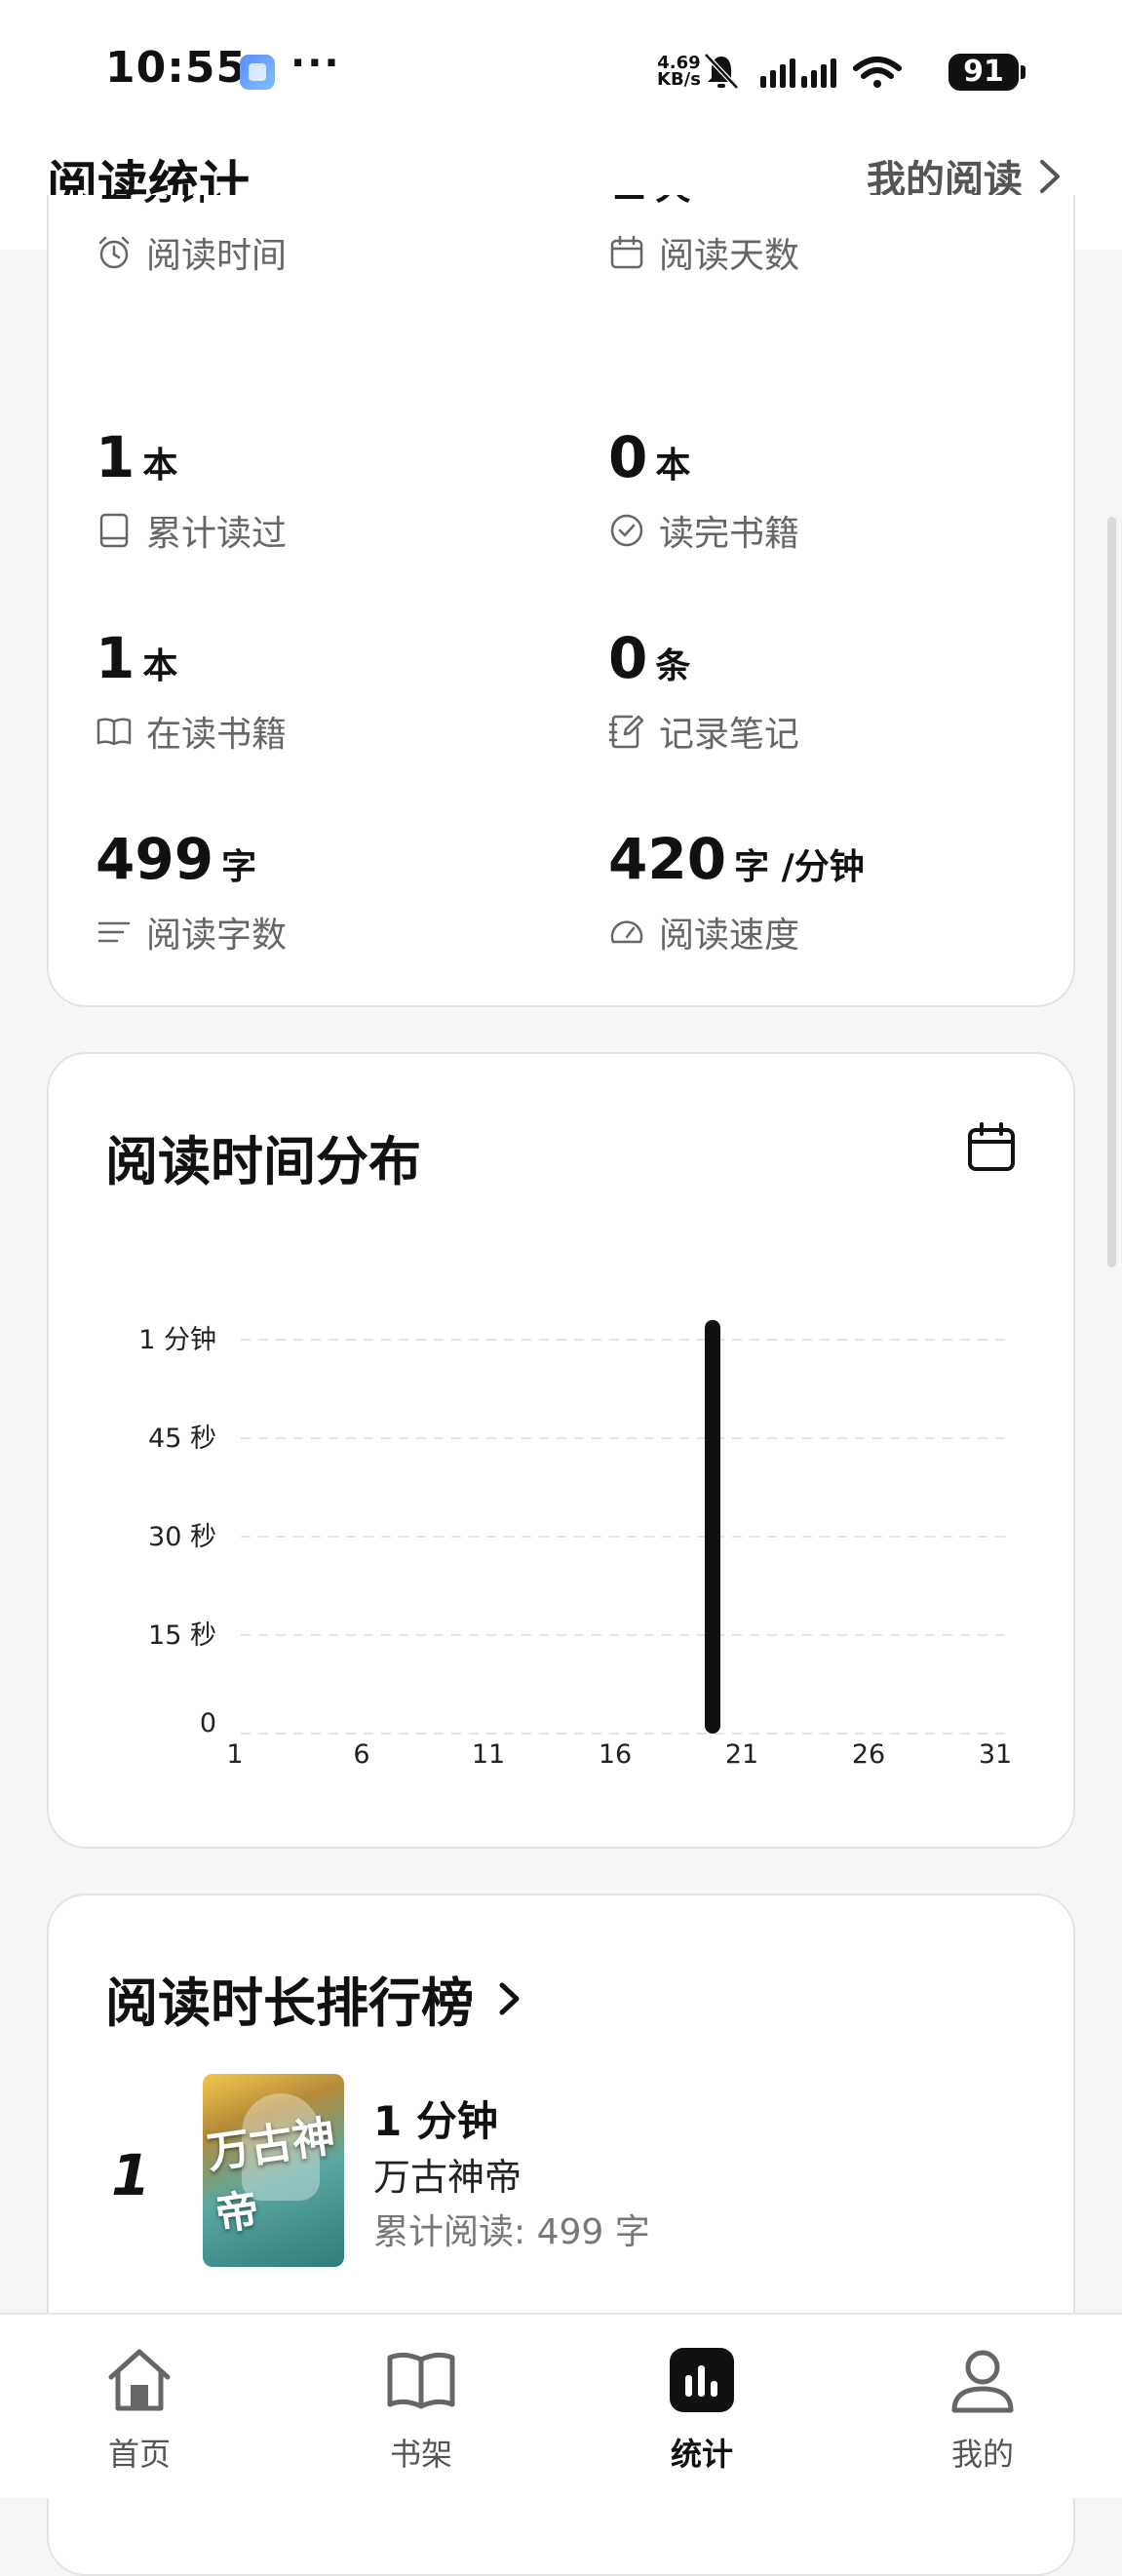  I want to click on network-speed: 4.69 KB/s, so click(679, 72).